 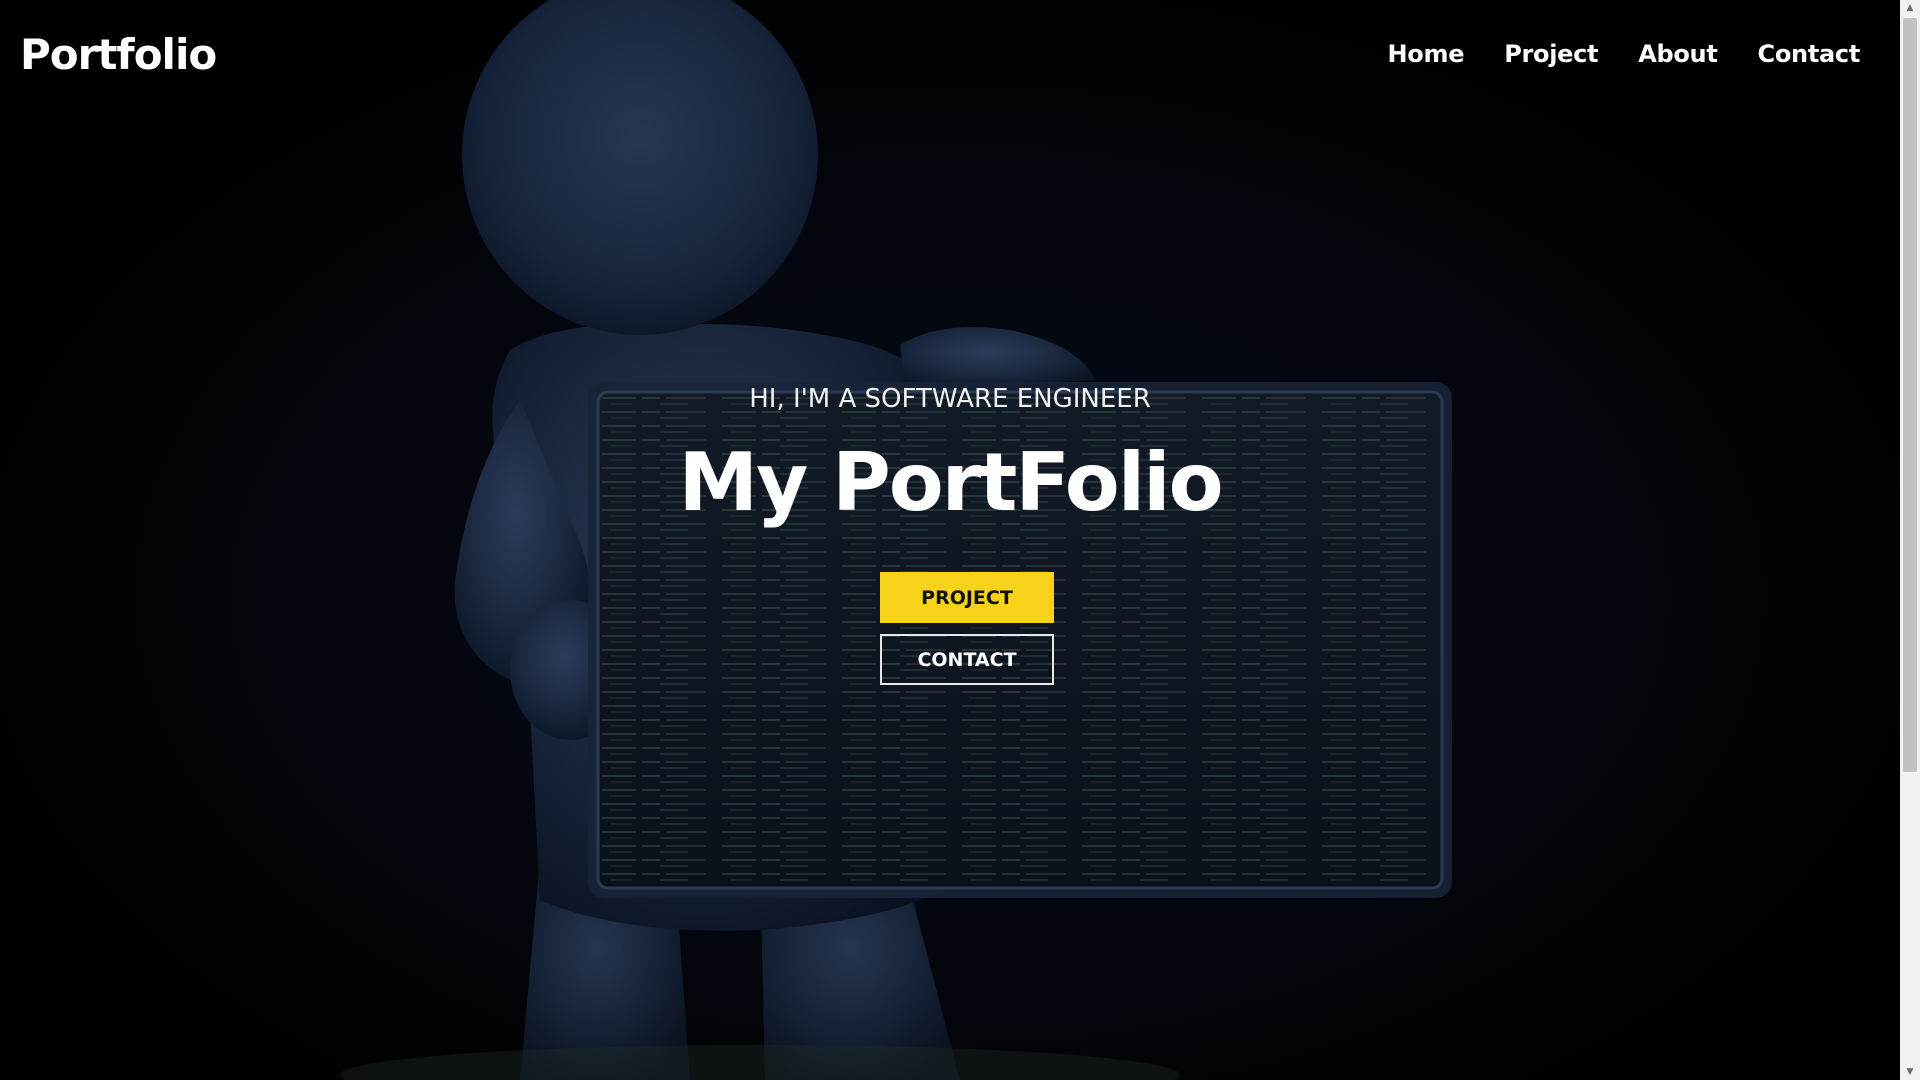 What do you see at coordinates (1678, 54) in the screenshot?
I see `nav-link-about: About` at bounding box center [1678, 54].